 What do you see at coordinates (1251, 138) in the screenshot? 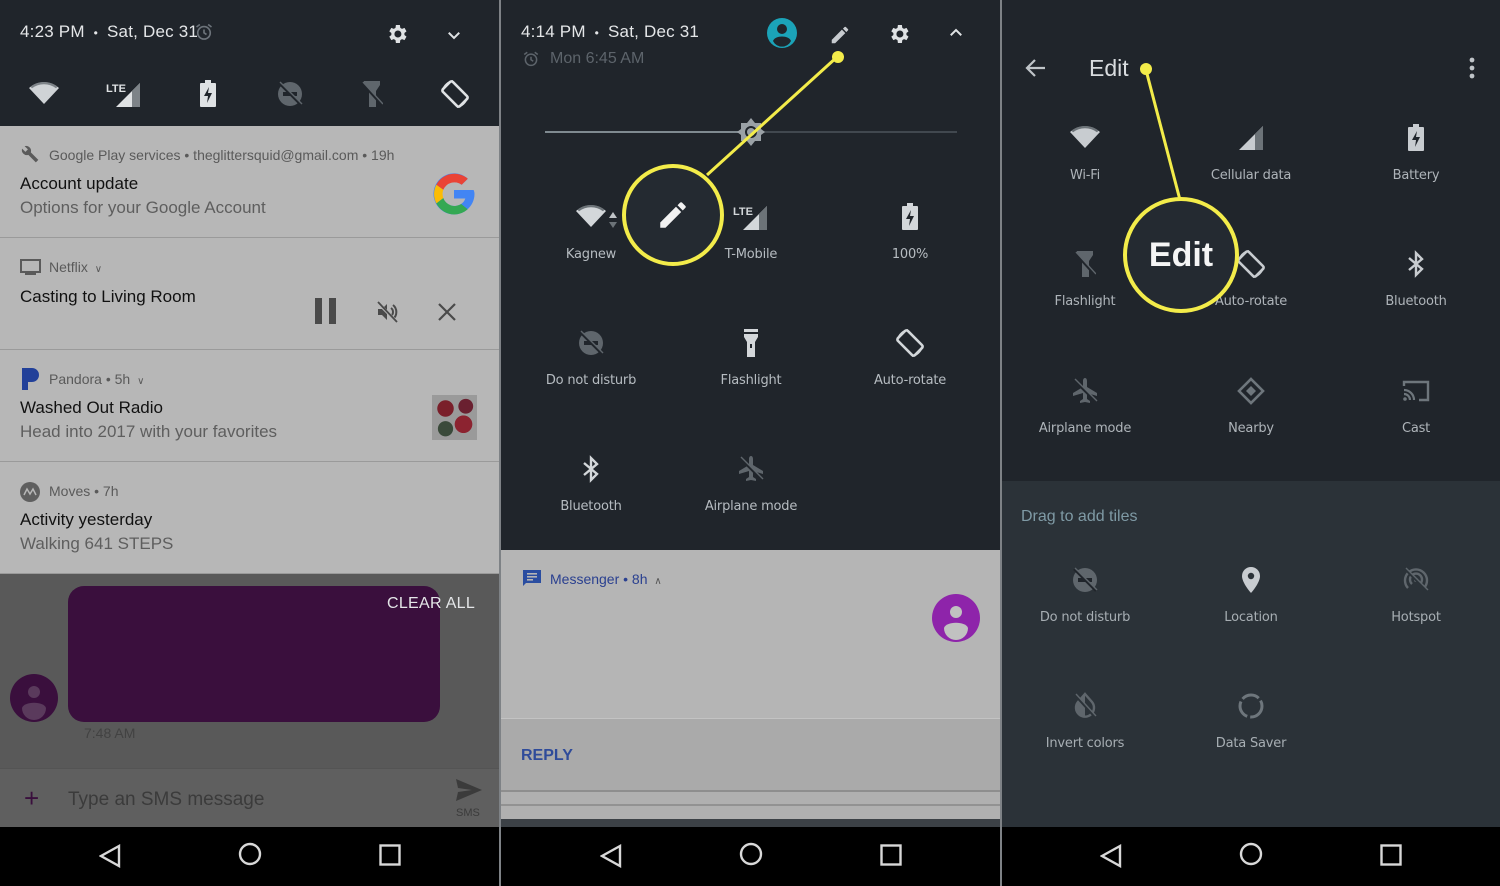
I see `cellular-signal-icon` at bounding box center [1251, 138].